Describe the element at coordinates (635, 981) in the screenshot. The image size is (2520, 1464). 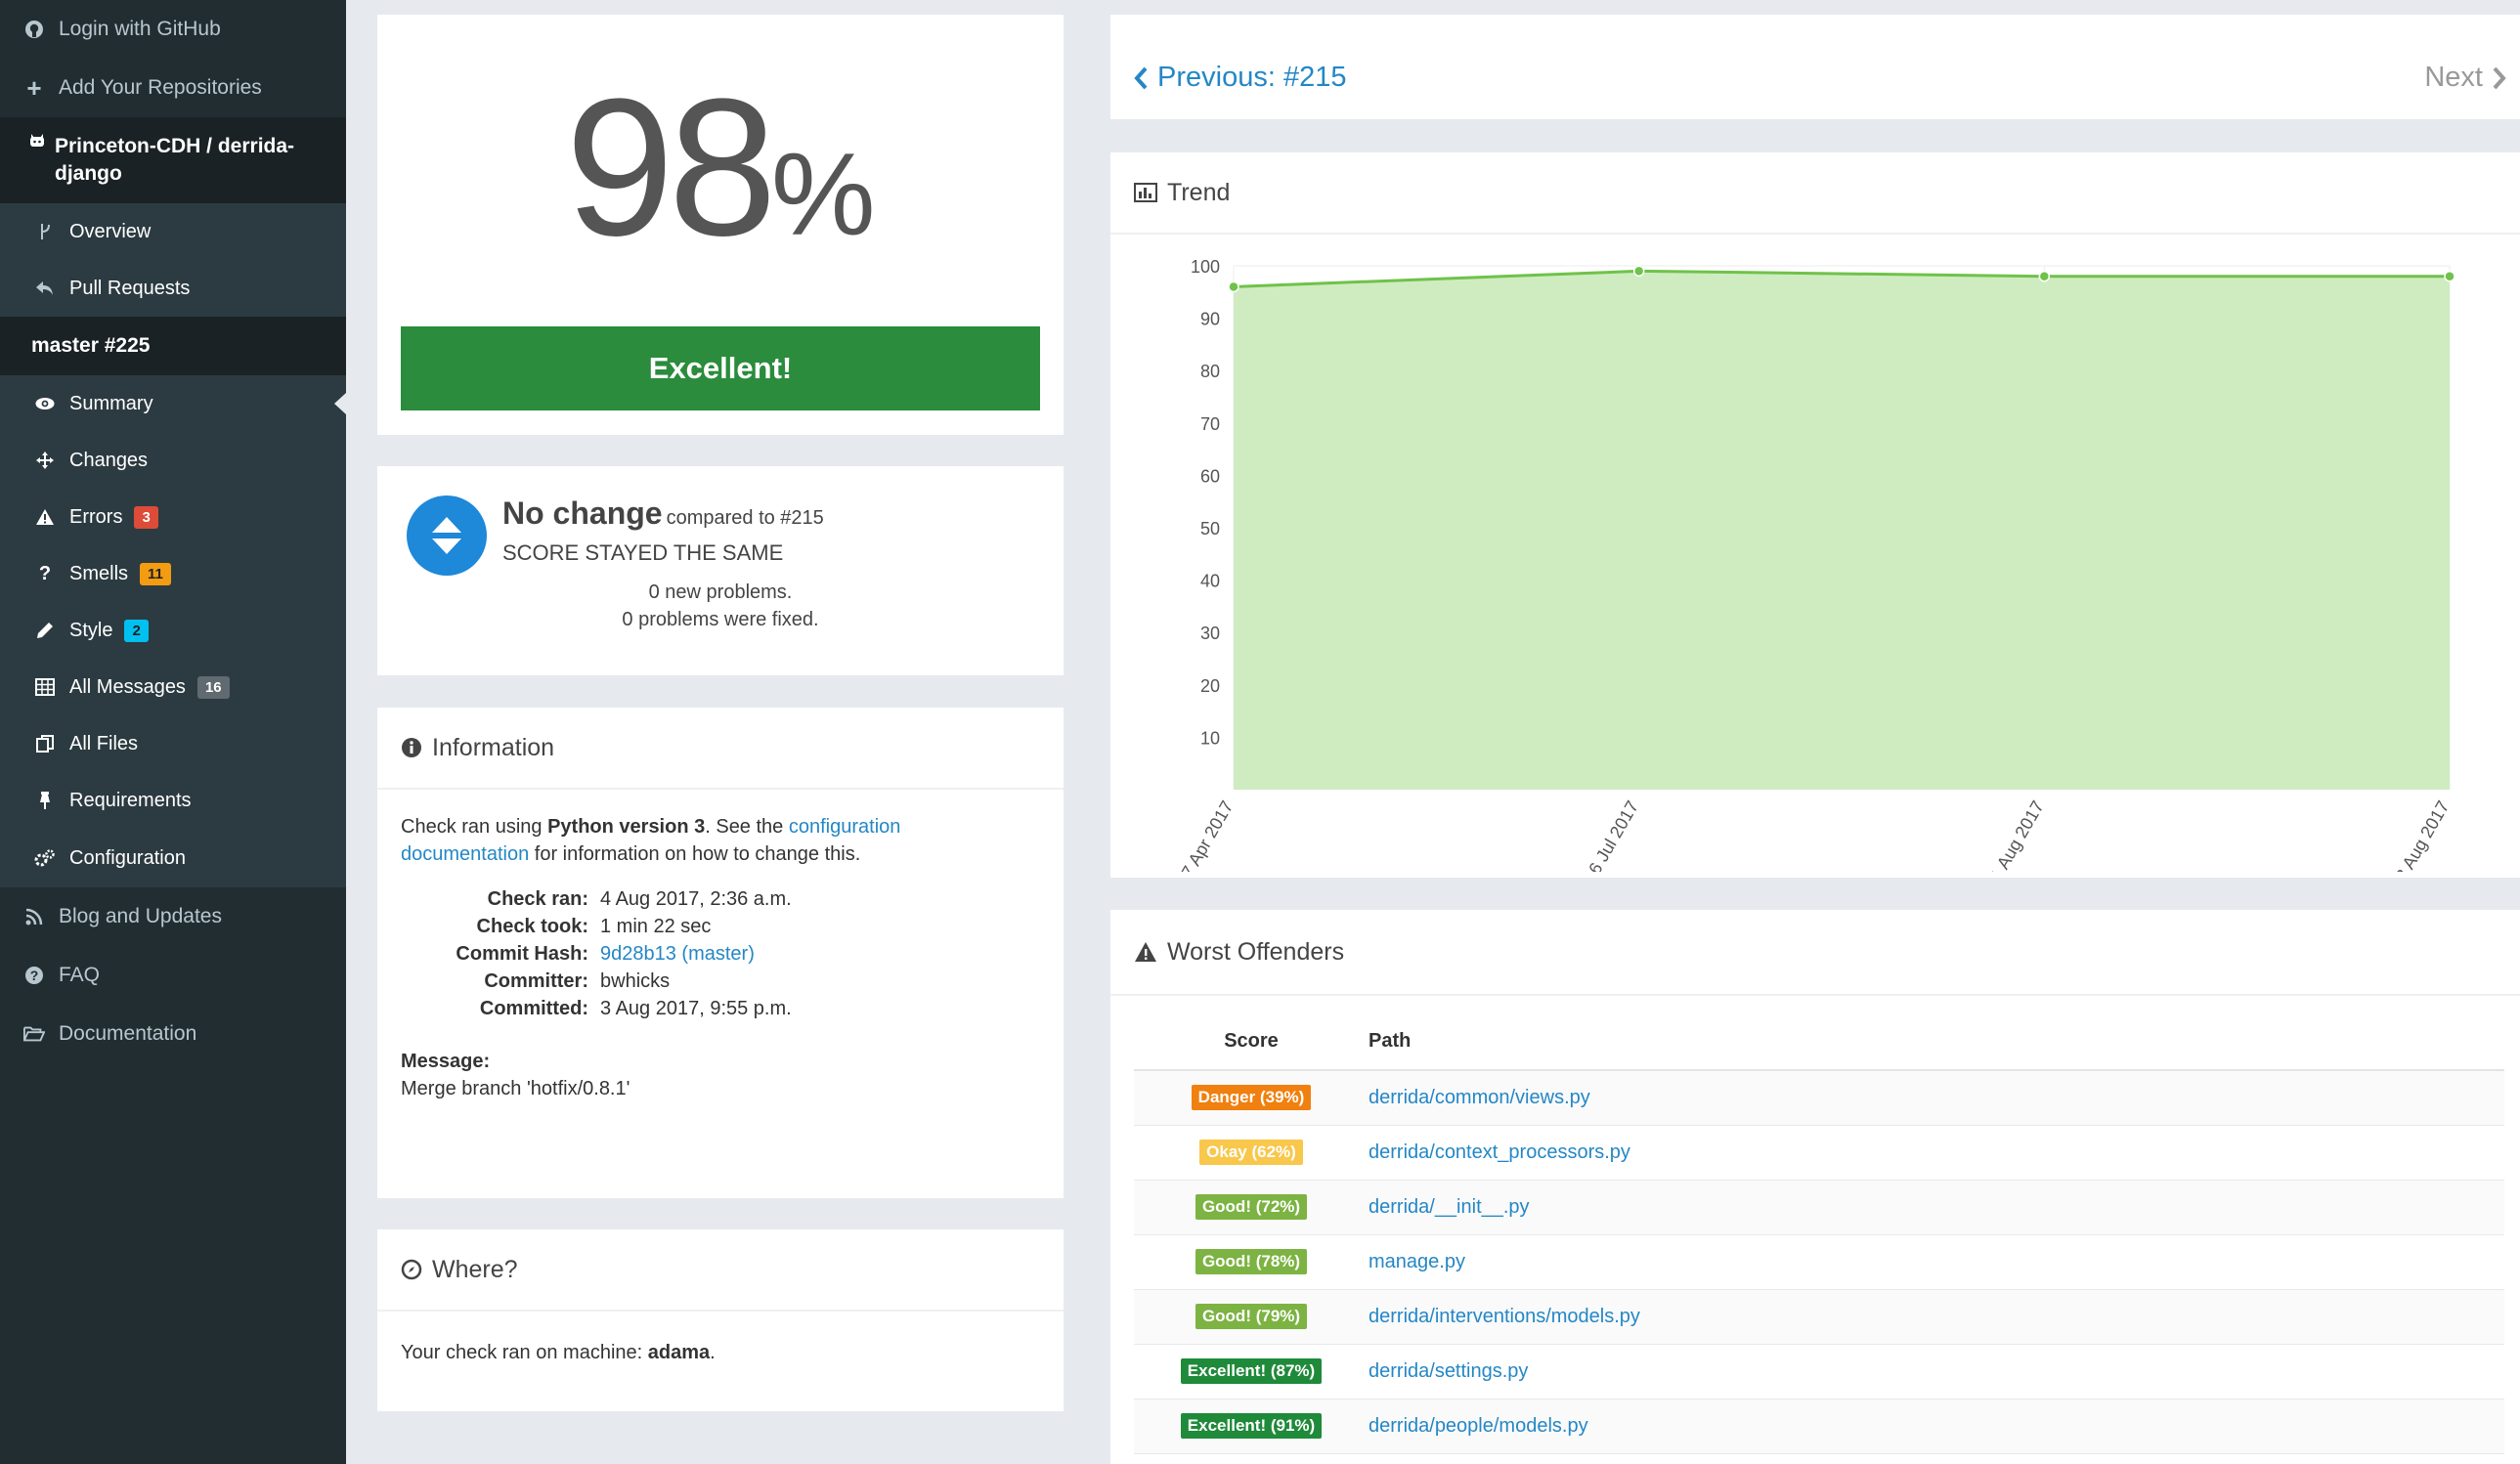
I see `committer-value: bwhicks` at that location.